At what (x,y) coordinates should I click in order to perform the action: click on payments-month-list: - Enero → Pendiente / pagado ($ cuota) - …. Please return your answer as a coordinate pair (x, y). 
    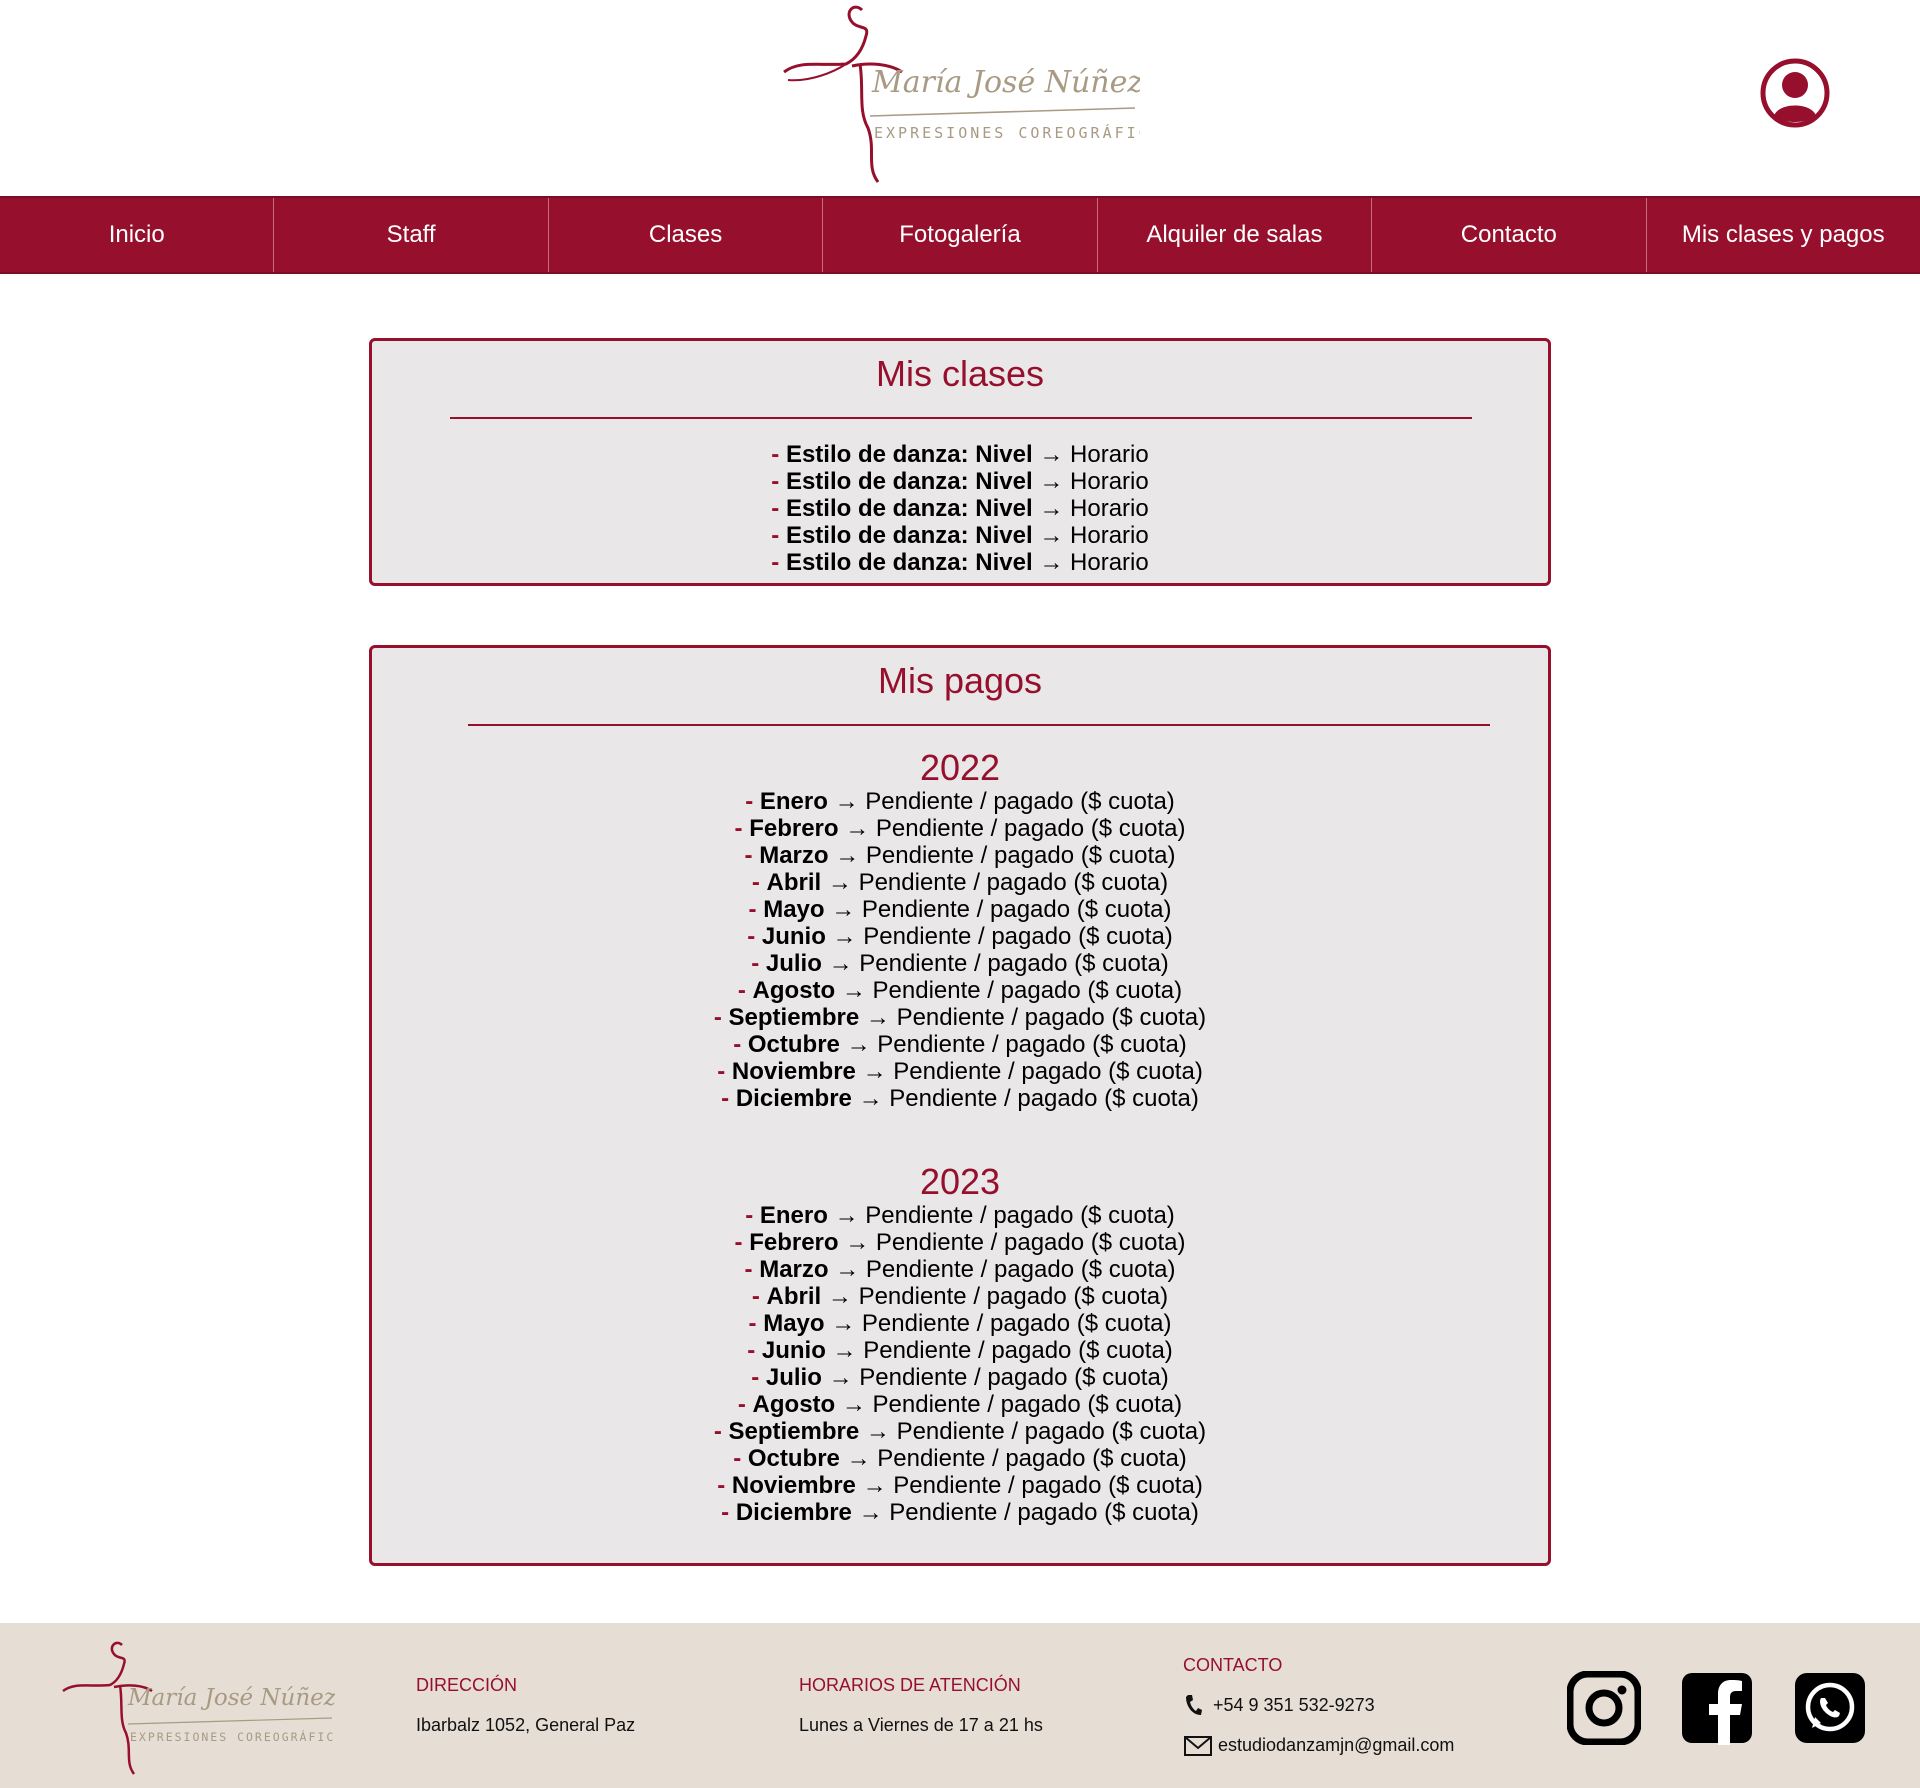
    Looking at the image, I should click on (960, 1364).